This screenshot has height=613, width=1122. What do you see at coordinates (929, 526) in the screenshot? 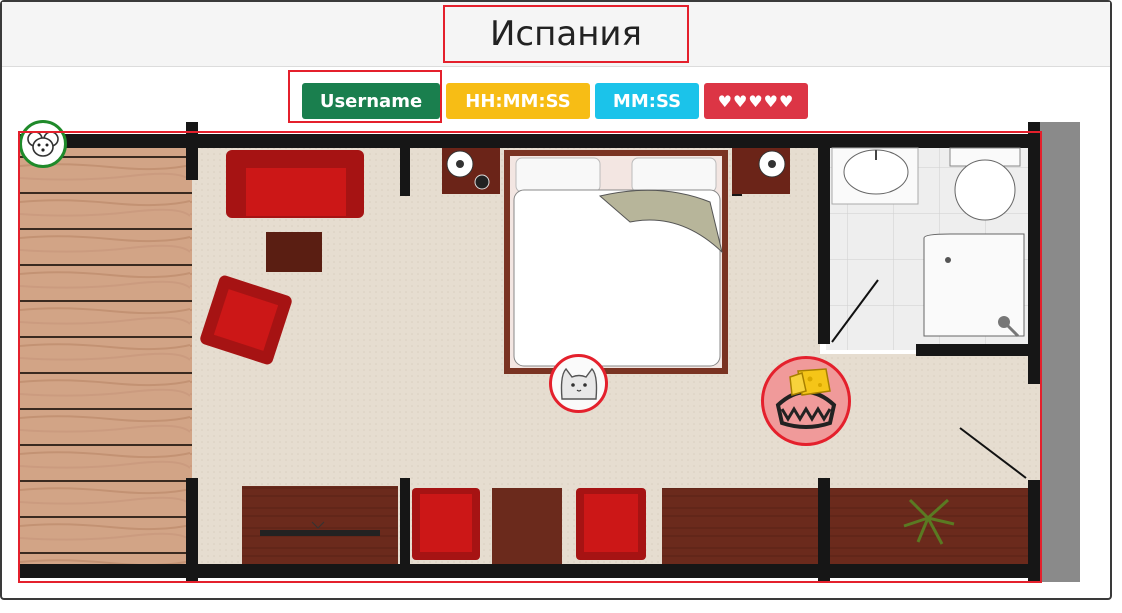
I see `entry-cabinet` at bounding box center [929, 526].